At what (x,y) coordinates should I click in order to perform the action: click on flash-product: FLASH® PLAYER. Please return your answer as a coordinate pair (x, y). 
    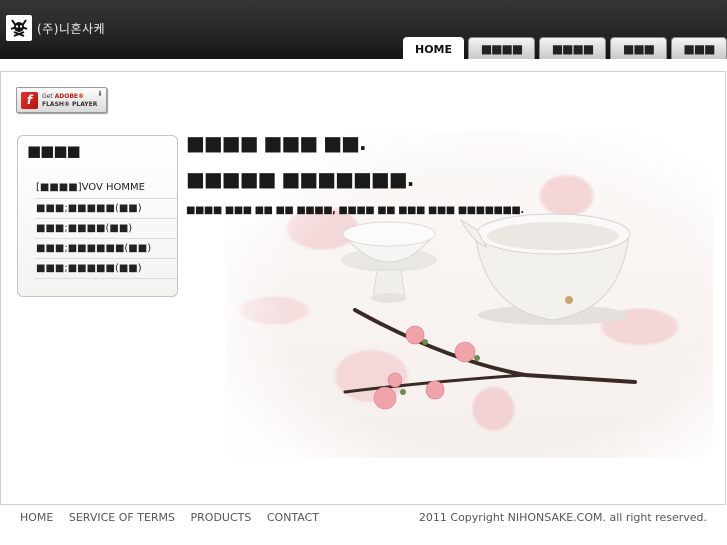
    Looking at the image, I should click on (70, 104).